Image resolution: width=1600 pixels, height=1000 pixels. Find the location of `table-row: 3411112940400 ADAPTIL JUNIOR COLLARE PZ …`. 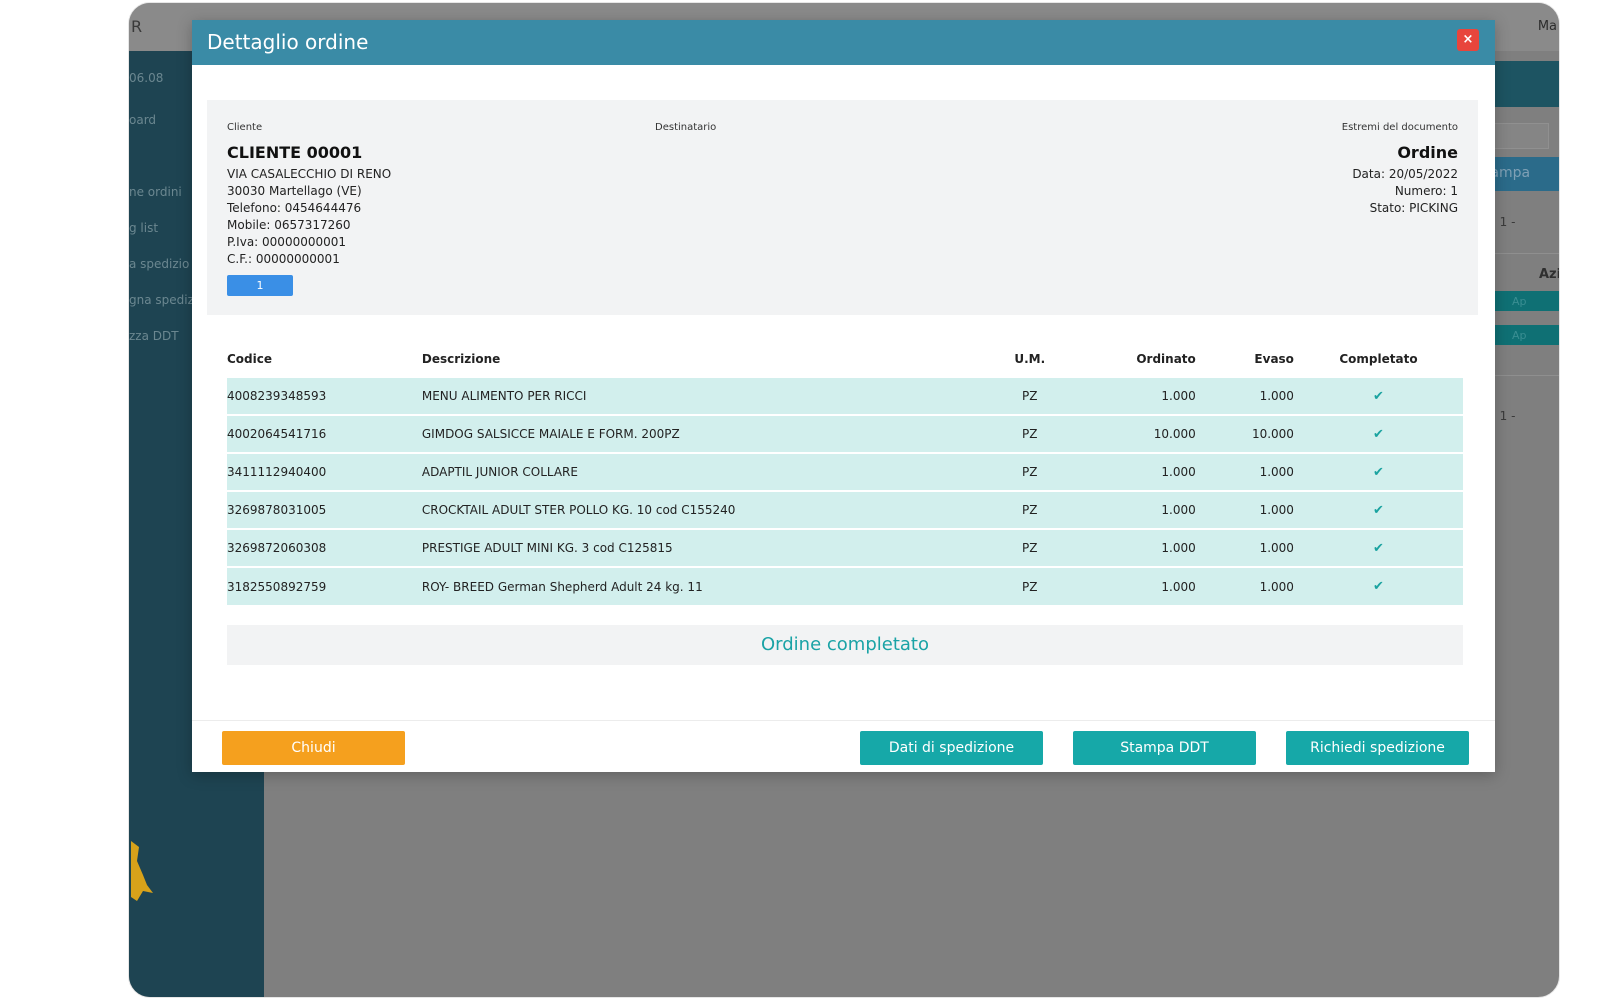

table-row: 3411112940400 ADAPTIL JUNIOR COLLARE PZ … is located at coordinates (845, 471).